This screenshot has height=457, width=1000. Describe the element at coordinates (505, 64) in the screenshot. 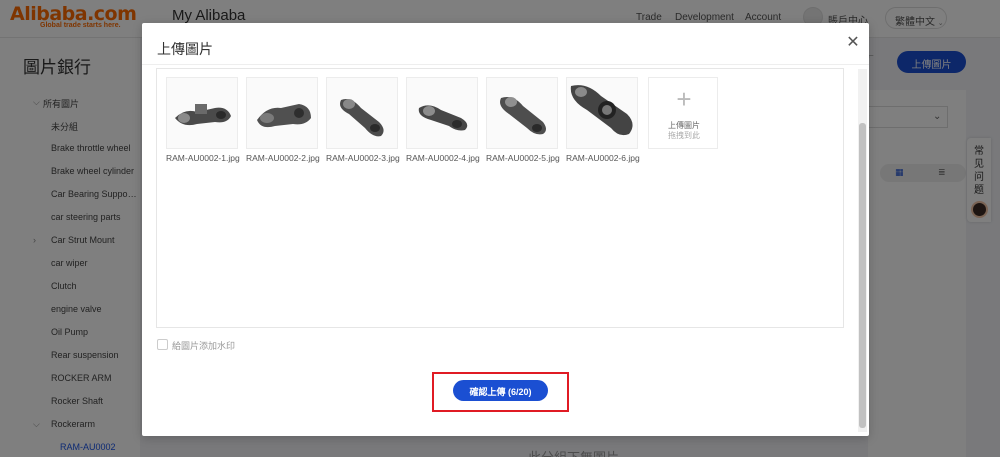

I see `divider` at that location.